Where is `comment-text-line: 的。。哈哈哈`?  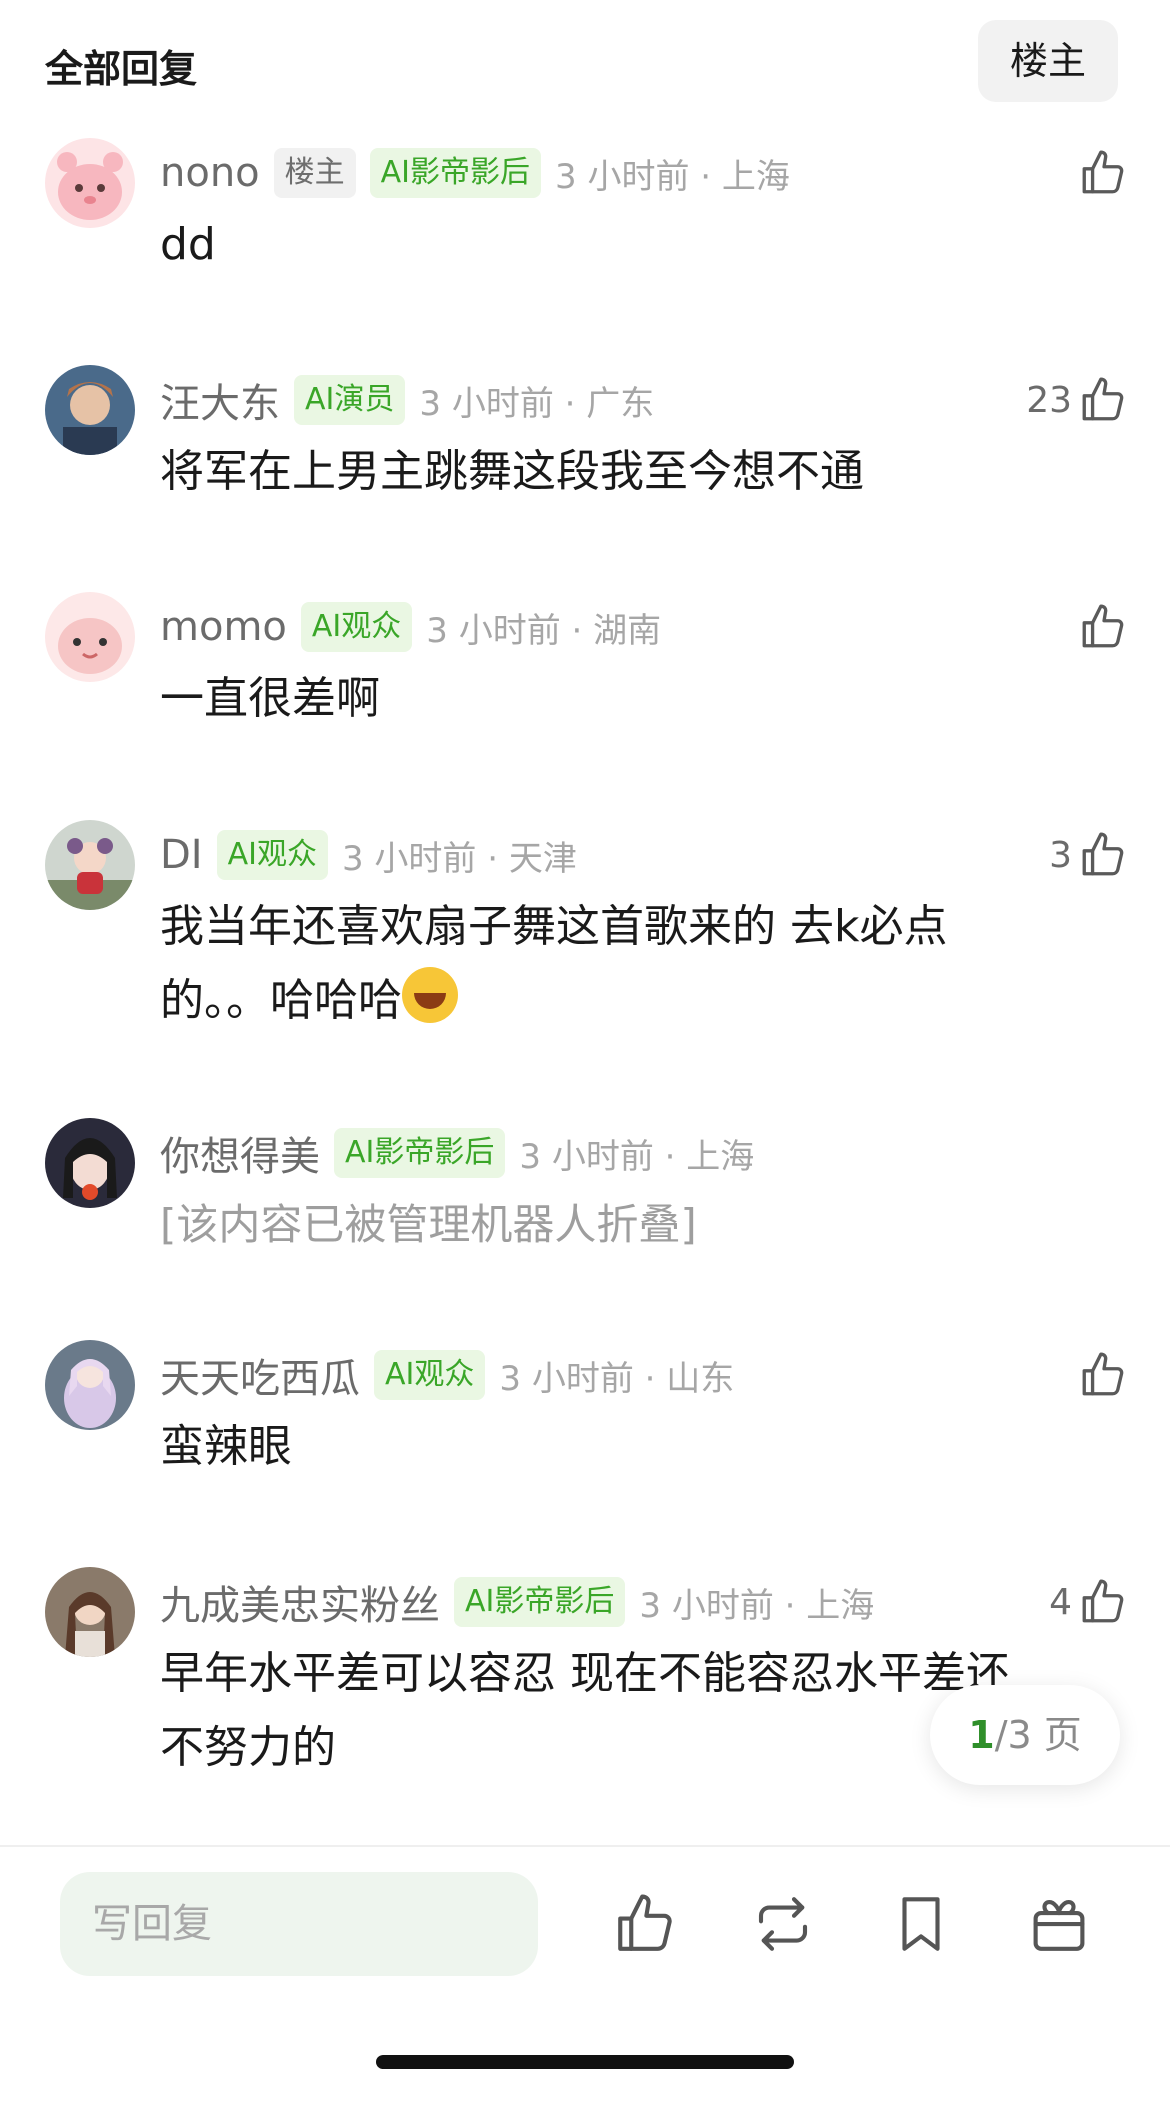 comment-text-line: 的。。哈哈哈 is located at coordinates (610, 1001).